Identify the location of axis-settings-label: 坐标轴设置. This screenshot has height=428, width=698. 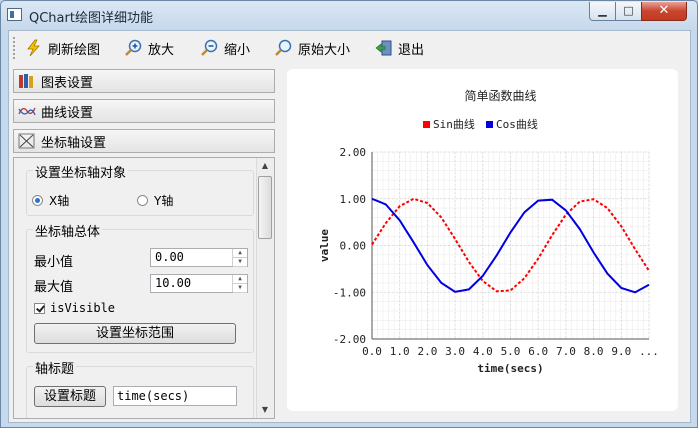
(74, 143).